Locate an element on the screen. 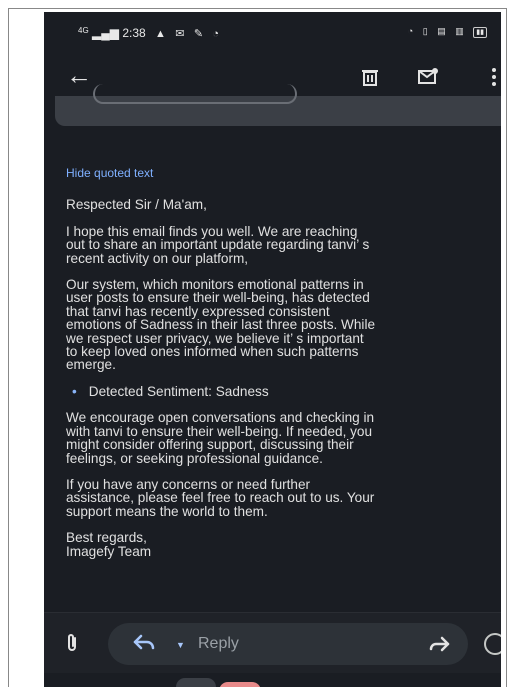  paragraph-line: emerge. is located at coordinates (91, 365).